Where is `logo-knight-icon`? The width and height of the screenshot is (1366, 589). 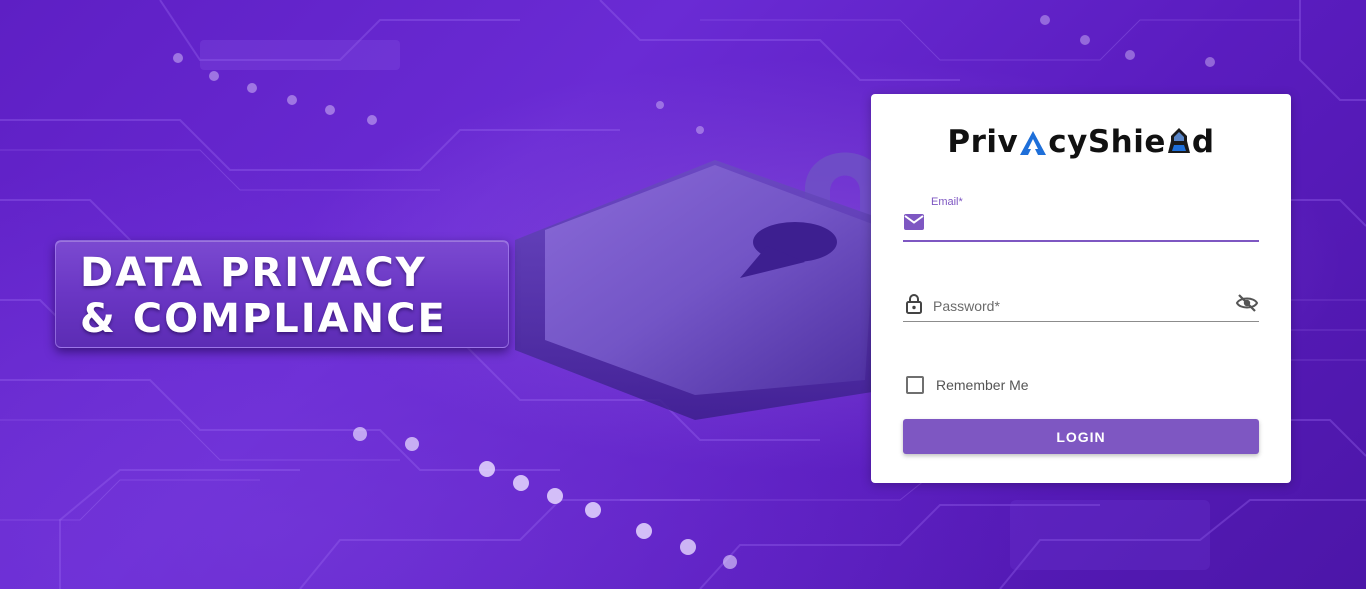 logo-knight-icon is located at coordinates (1178, 140).